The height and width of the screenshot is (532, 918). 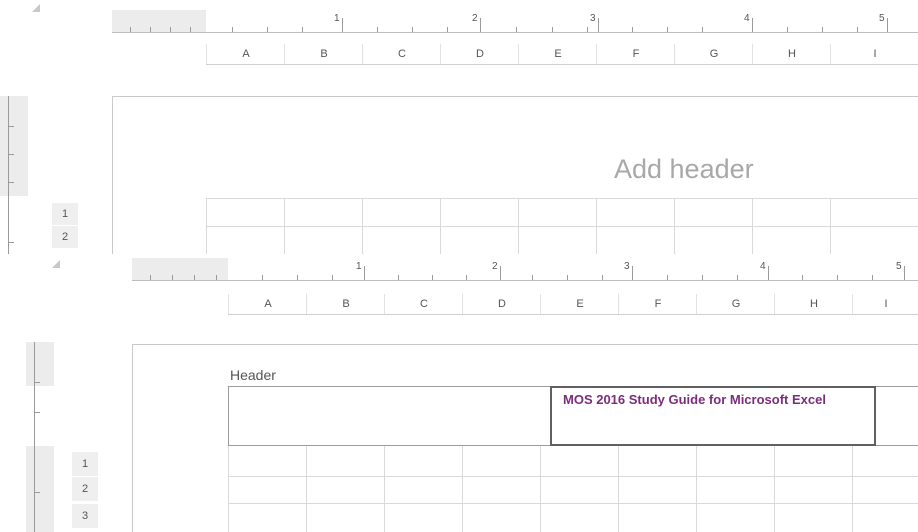 I want to click on header-label: Header, so click(x=253, y=375).